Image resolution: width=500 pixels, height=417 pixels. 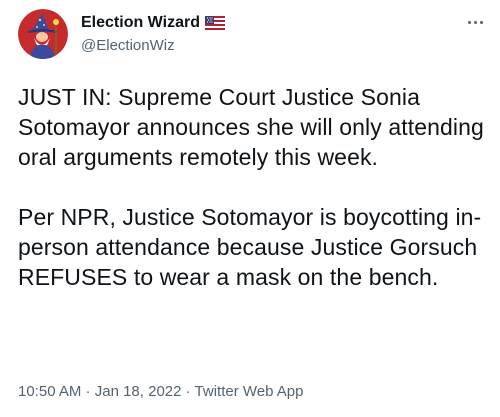 I want to click on name-row: Election Wizard, so click(x=153, y=23).